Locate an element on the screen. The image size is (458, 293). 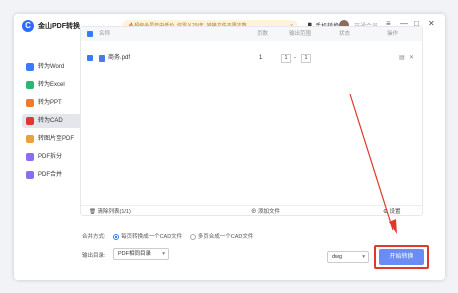
start-convert-button: 开始转换 is located at coordinates (401, 257).